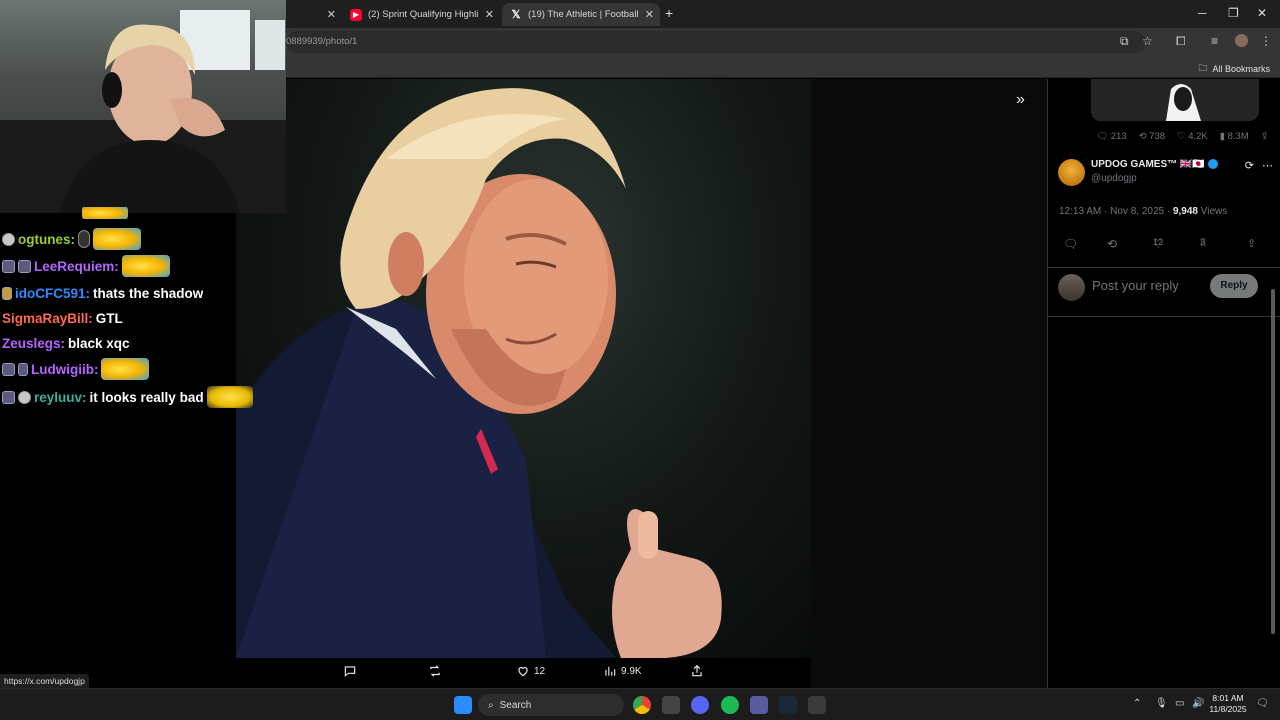 Image resolution: width=1280 pixels, height=720 pixels. Describe the element at coordinates (1262, 13) in the screenshot. I see `close-window-button: ✕` at that location.